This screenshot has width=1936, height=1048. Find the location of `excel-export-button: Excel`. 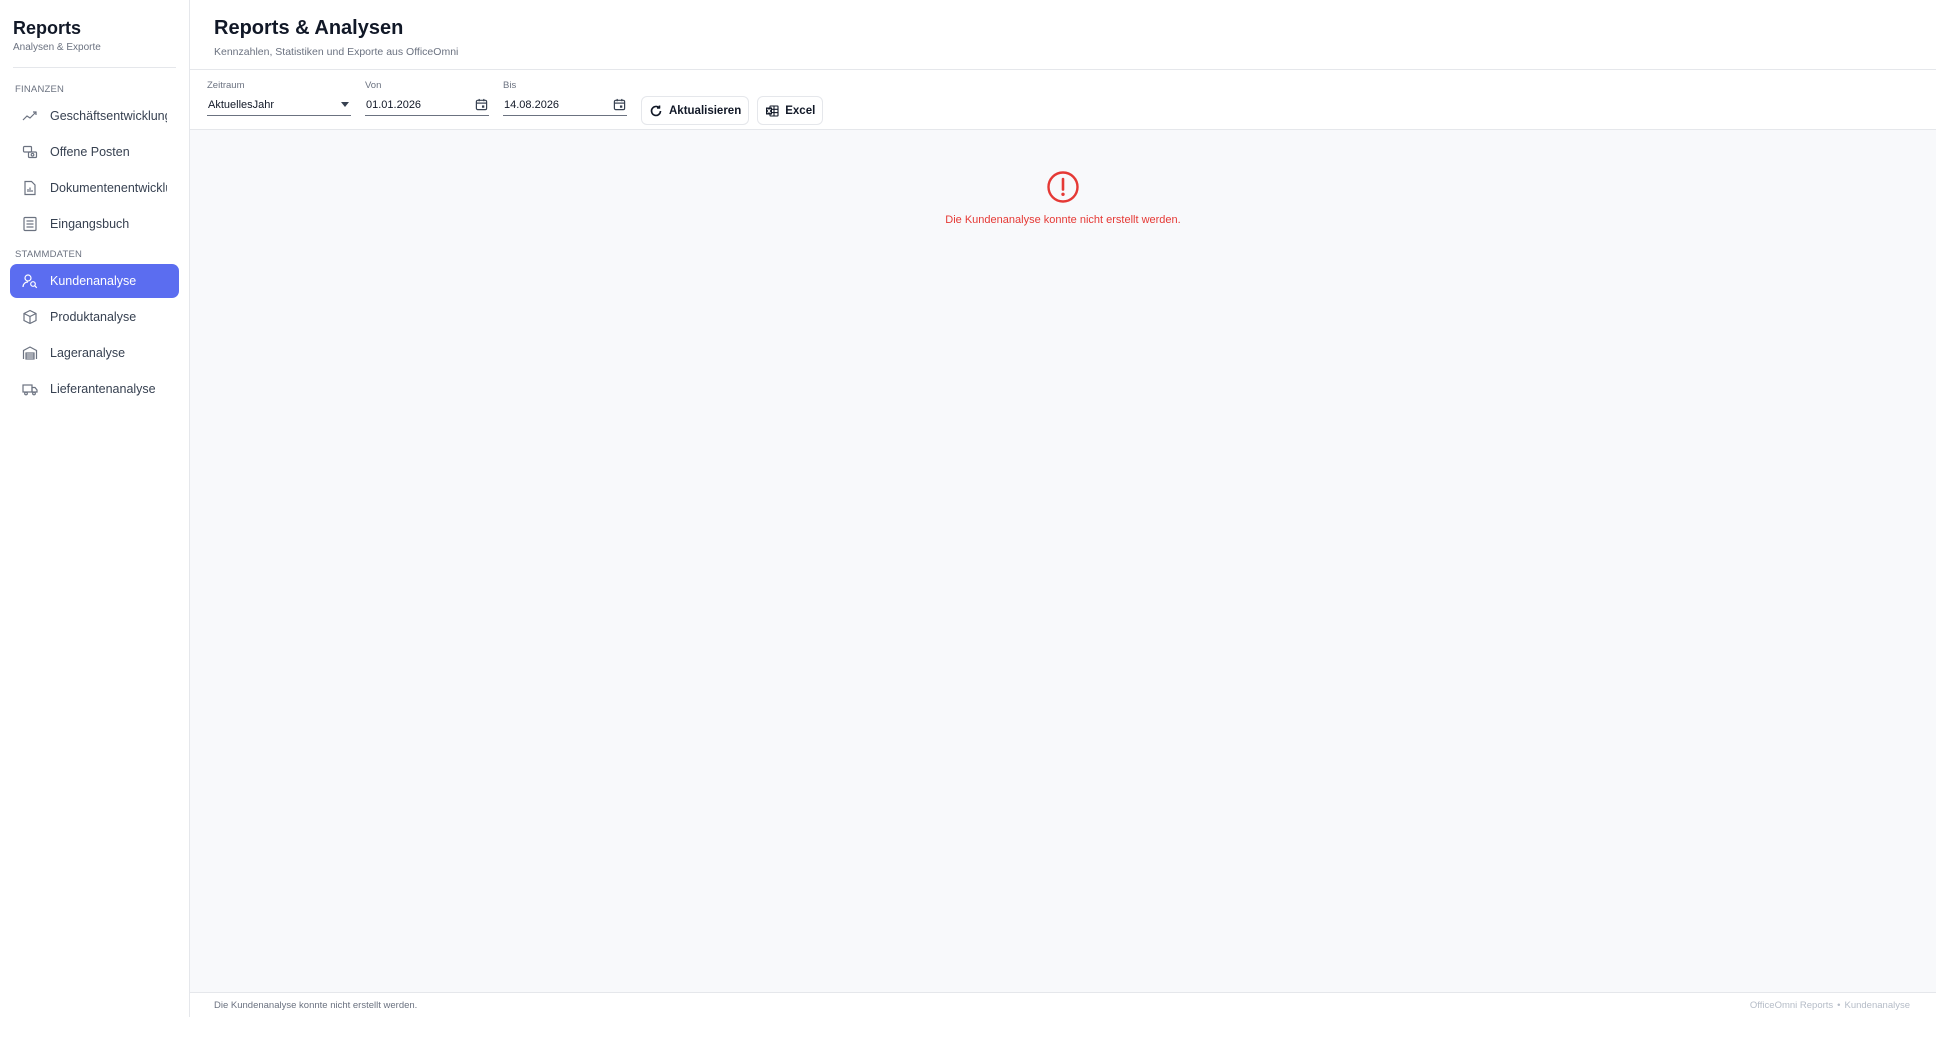

excel-export-button: Excel is located at coordinates (790, 110).